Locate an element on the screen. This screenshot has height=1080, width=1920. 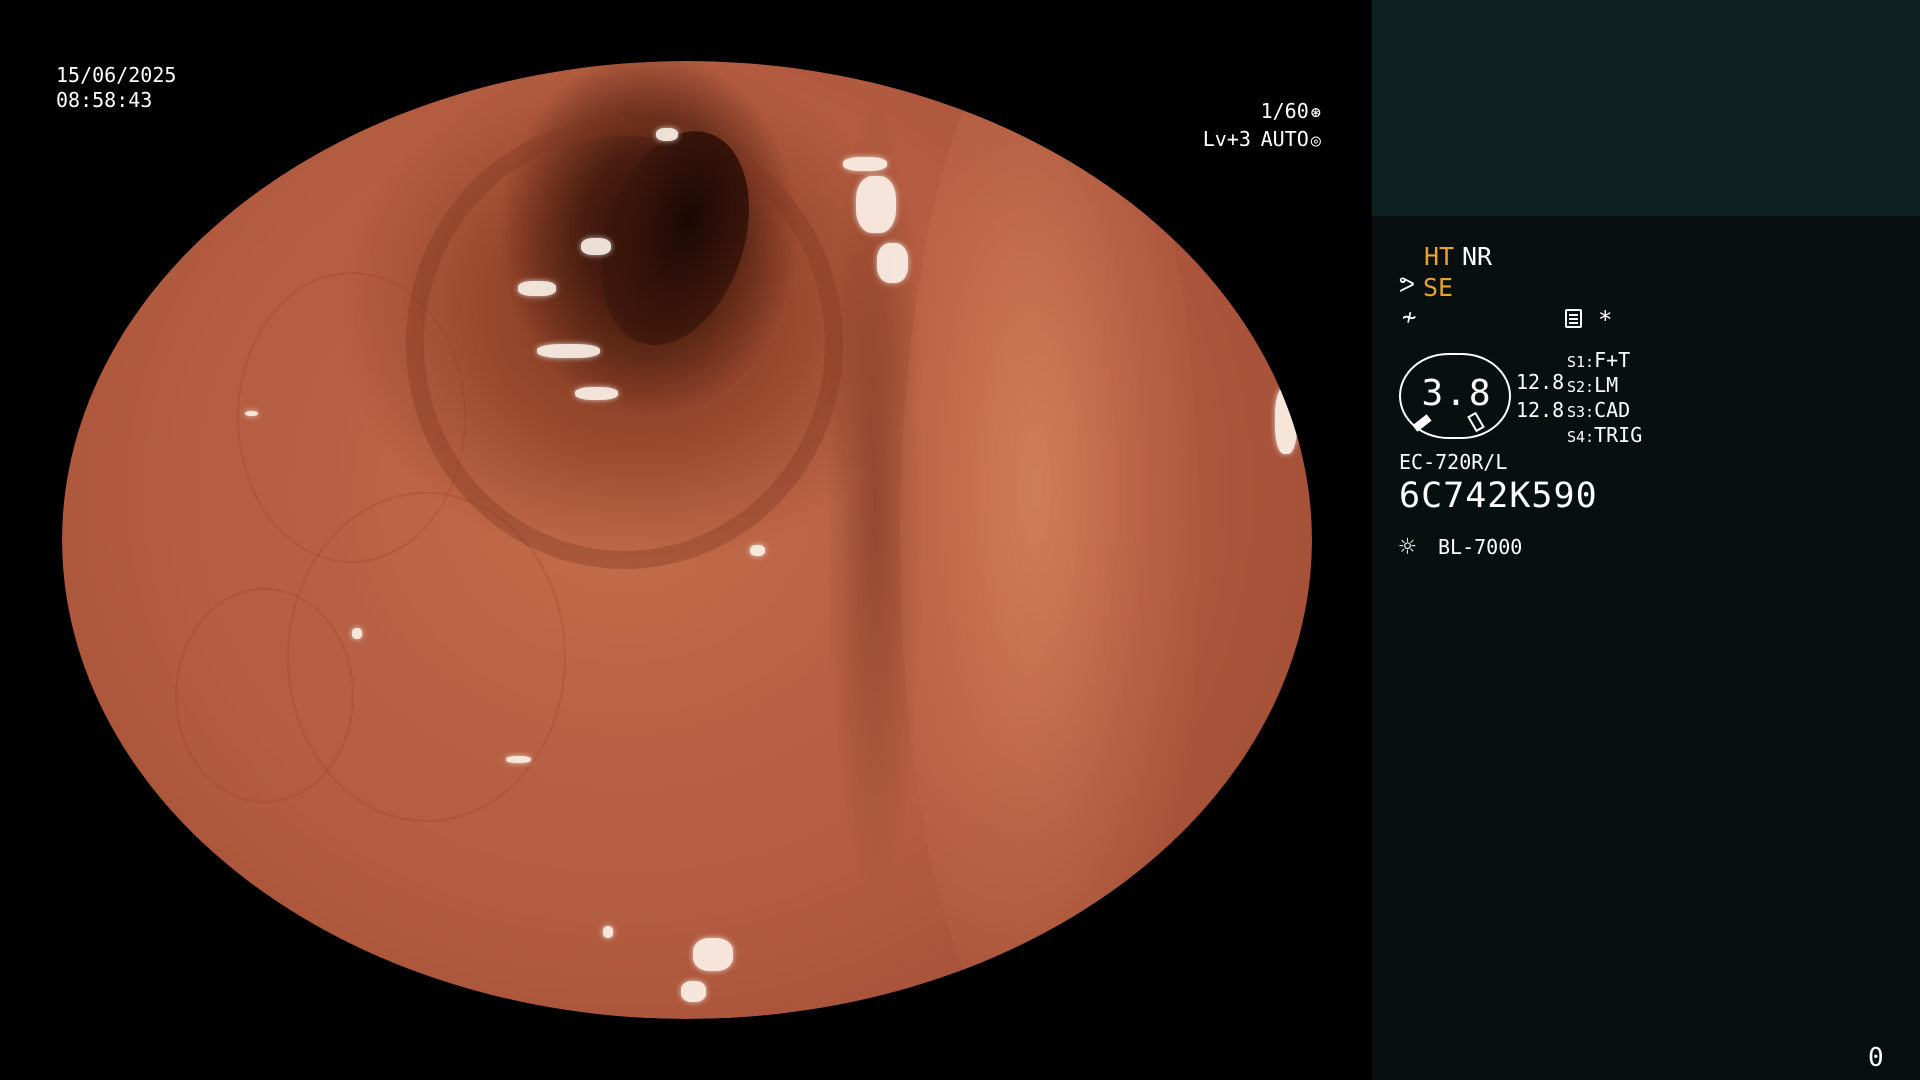
se-label: SE is located at coordinates (1438, 287).